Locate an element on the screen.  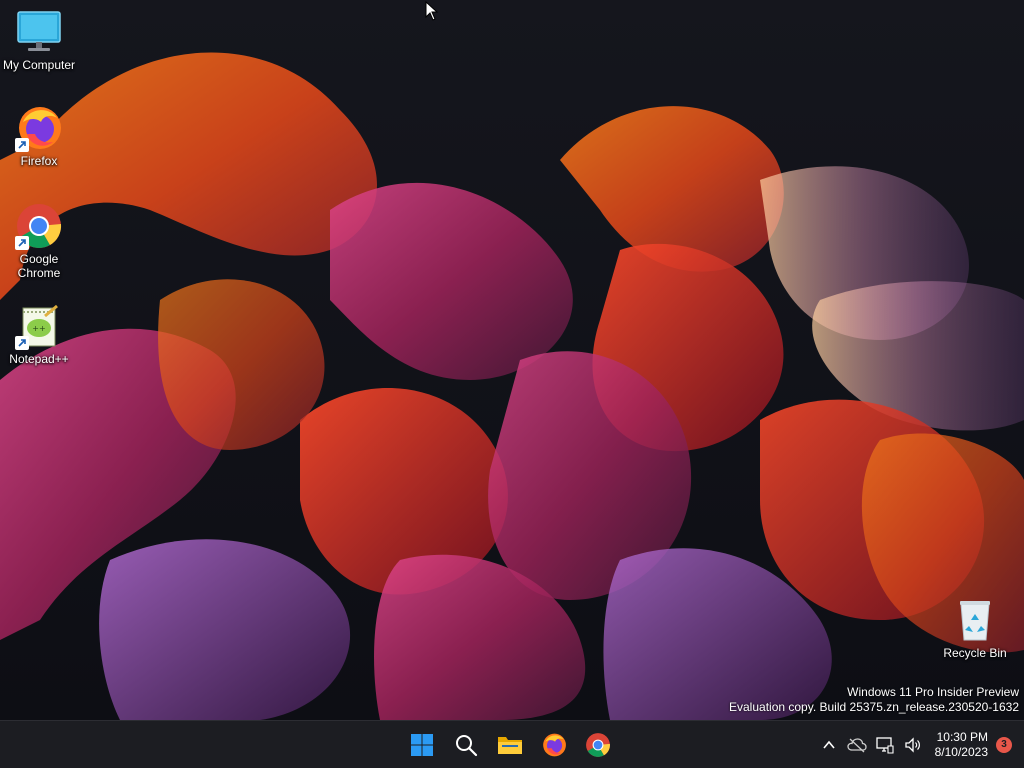
volume-icon is located at coordinates (912, 744).